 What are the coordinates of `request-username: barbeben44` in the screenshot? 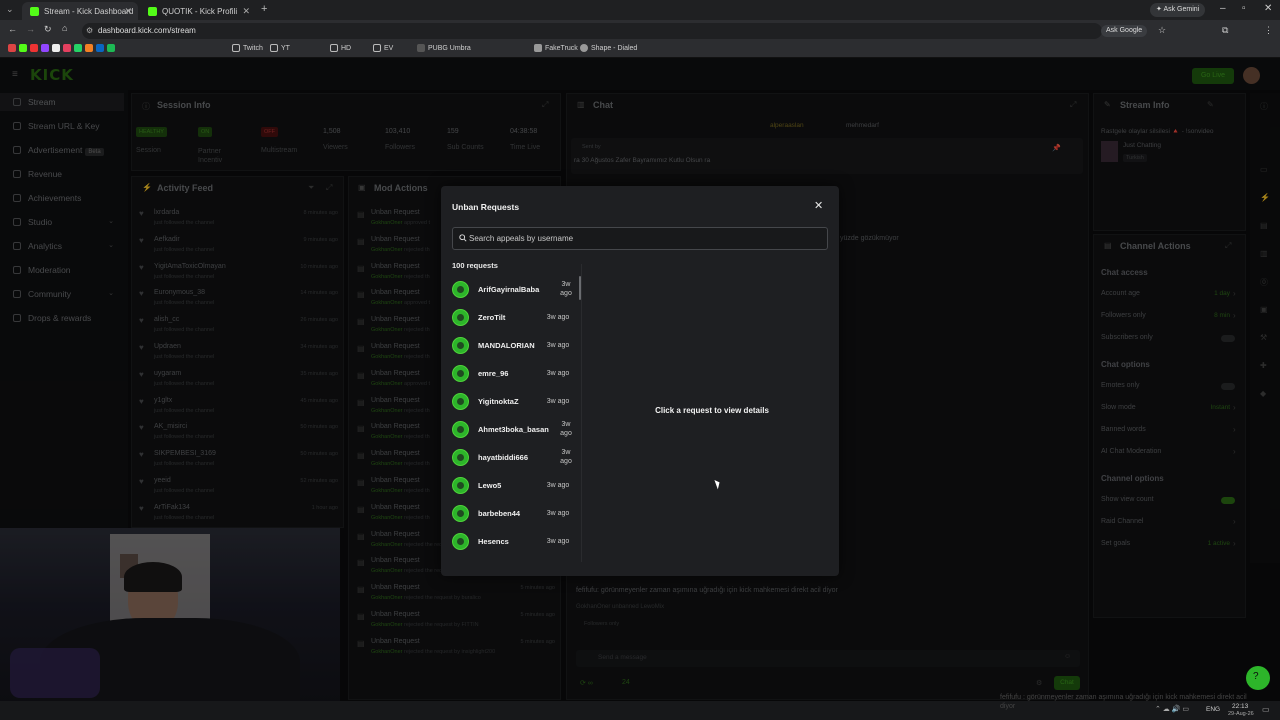 It's located at (499, 513).